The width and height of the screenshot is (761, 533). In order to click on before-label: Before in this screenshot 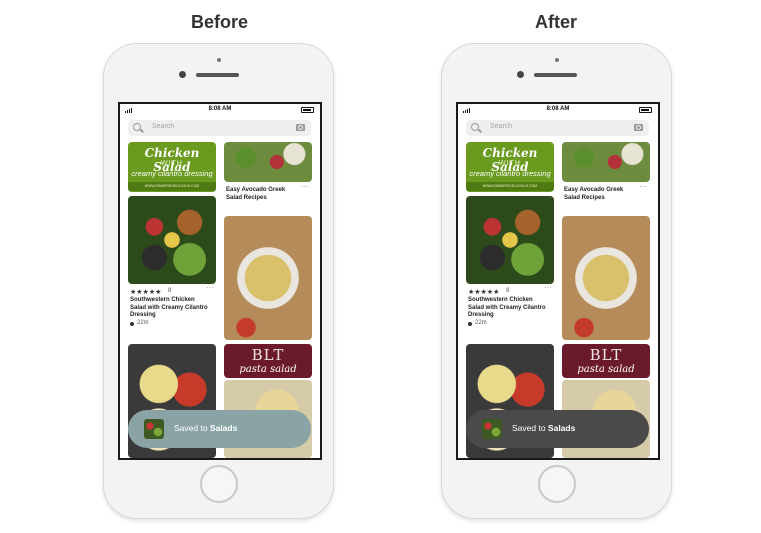, I will do `click(220, 22)`.